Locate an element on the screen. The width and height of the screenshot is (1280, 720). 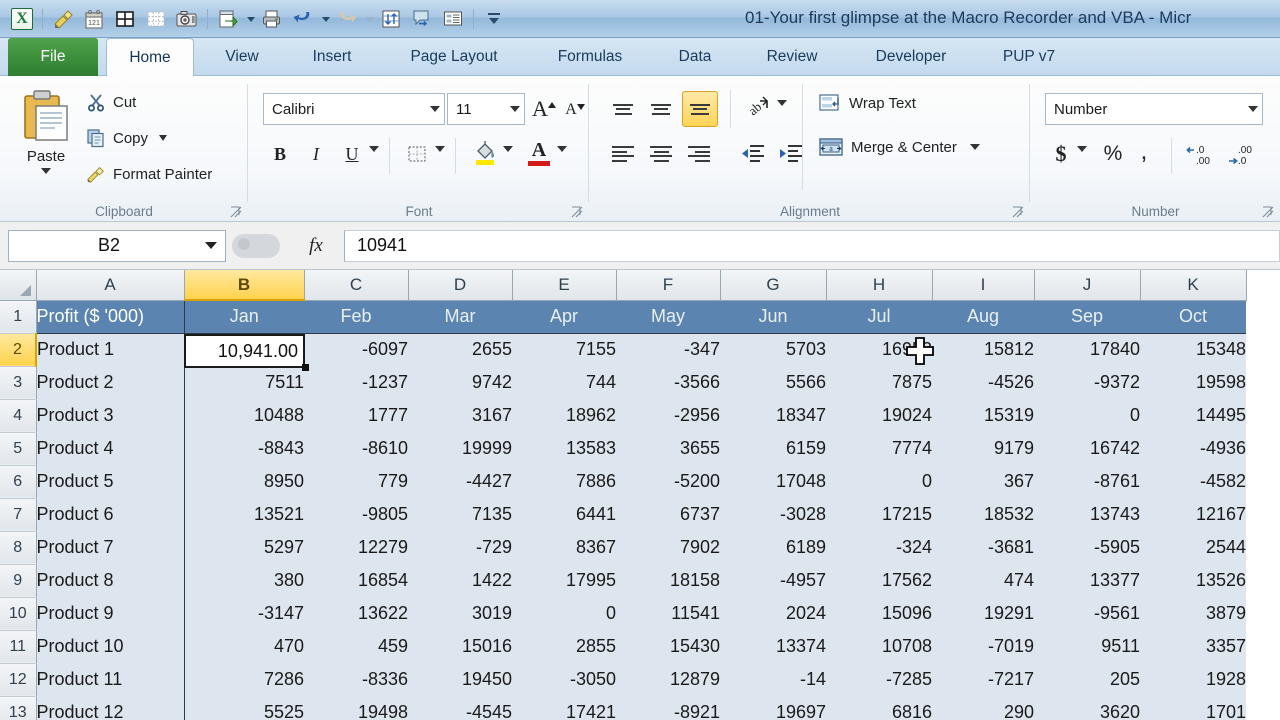
redo-icon is located at coordinates (347, 19).